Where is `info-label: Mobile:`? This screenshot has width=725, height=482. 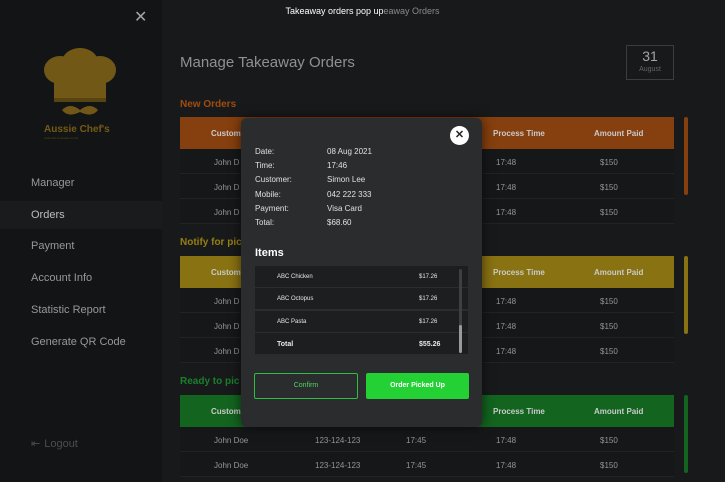 info-label: Mobile: is located at coordinates (268, 194).